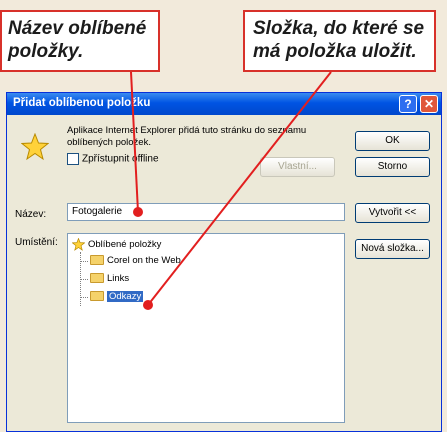 The height and width of the screenshot is (432, 447). Describe the element at coordinates (120, 159) in the screenshot. I see `offline-checkbox-label: Zpřístupnit offline` at that location.